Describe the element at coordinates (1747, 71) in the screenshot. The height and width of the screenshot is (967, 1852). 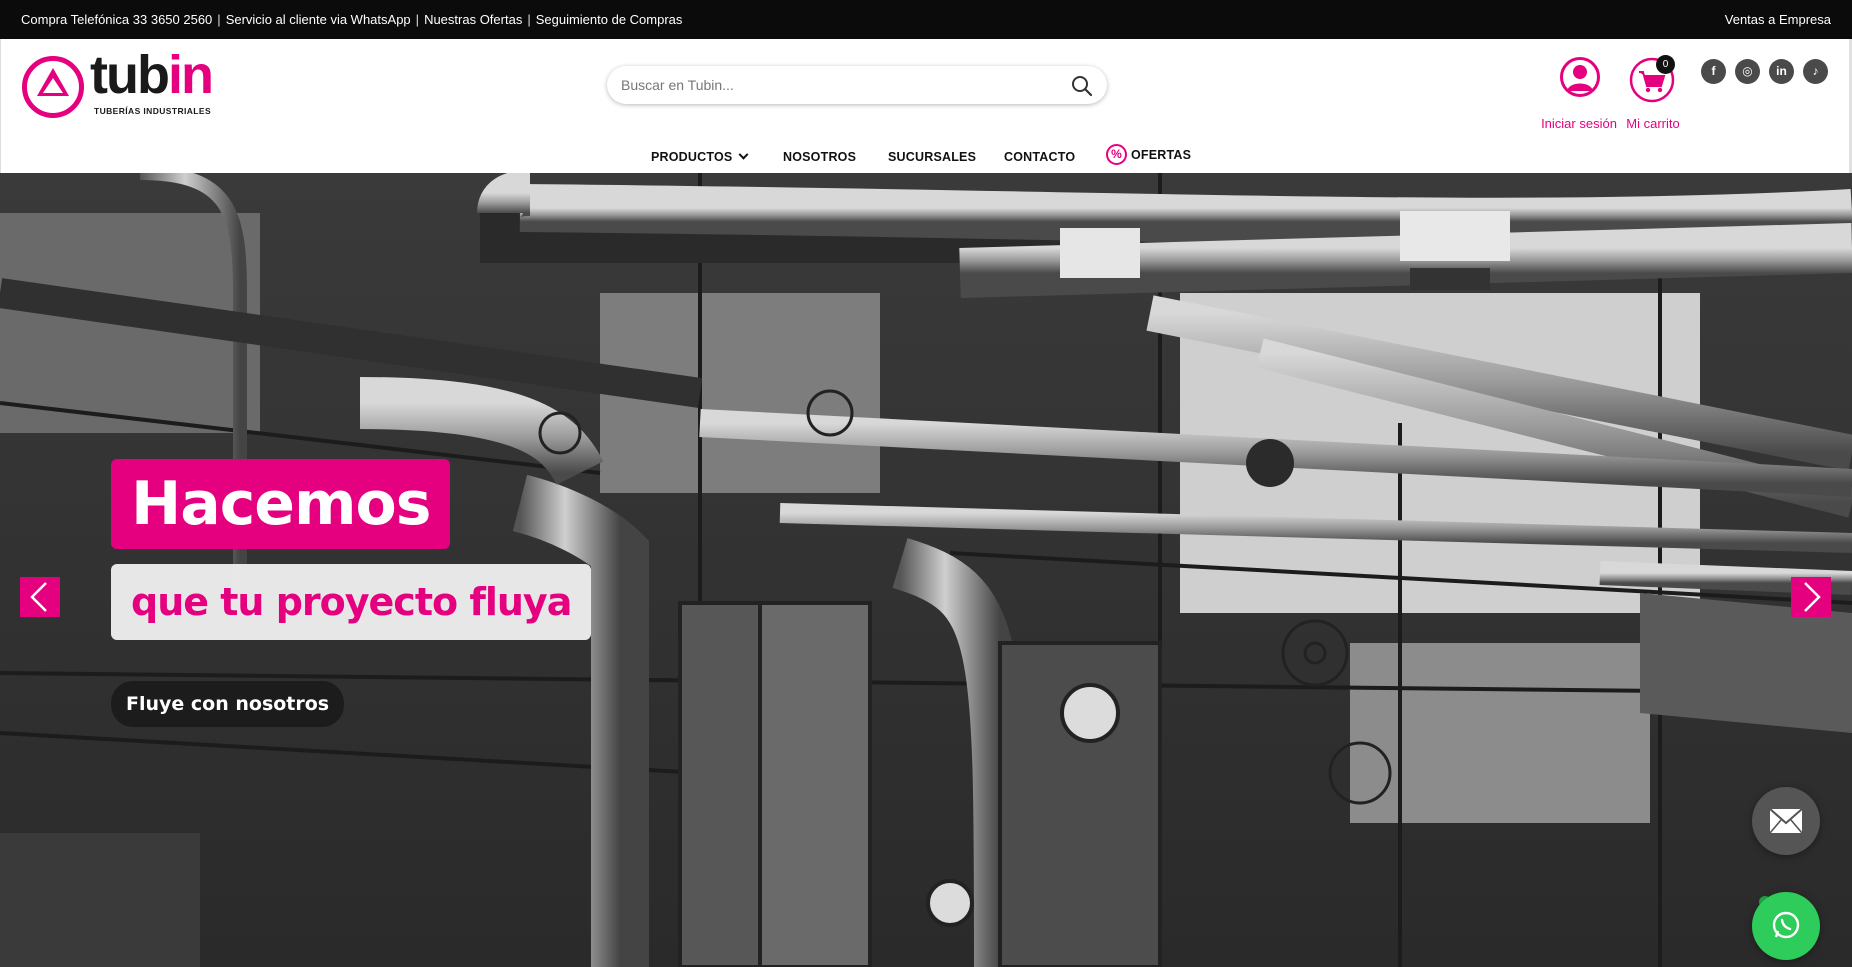
I see `instagram-icon: ◎` at that location.